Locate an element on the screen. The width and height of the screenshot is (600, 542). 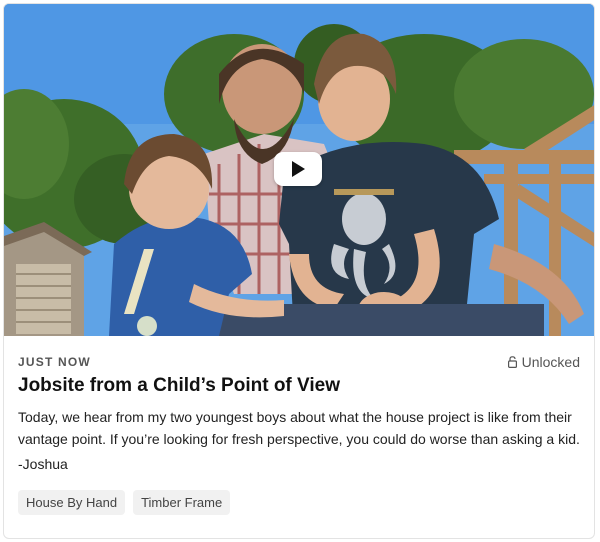
unlock-icon is located at coordinates (512, 362).